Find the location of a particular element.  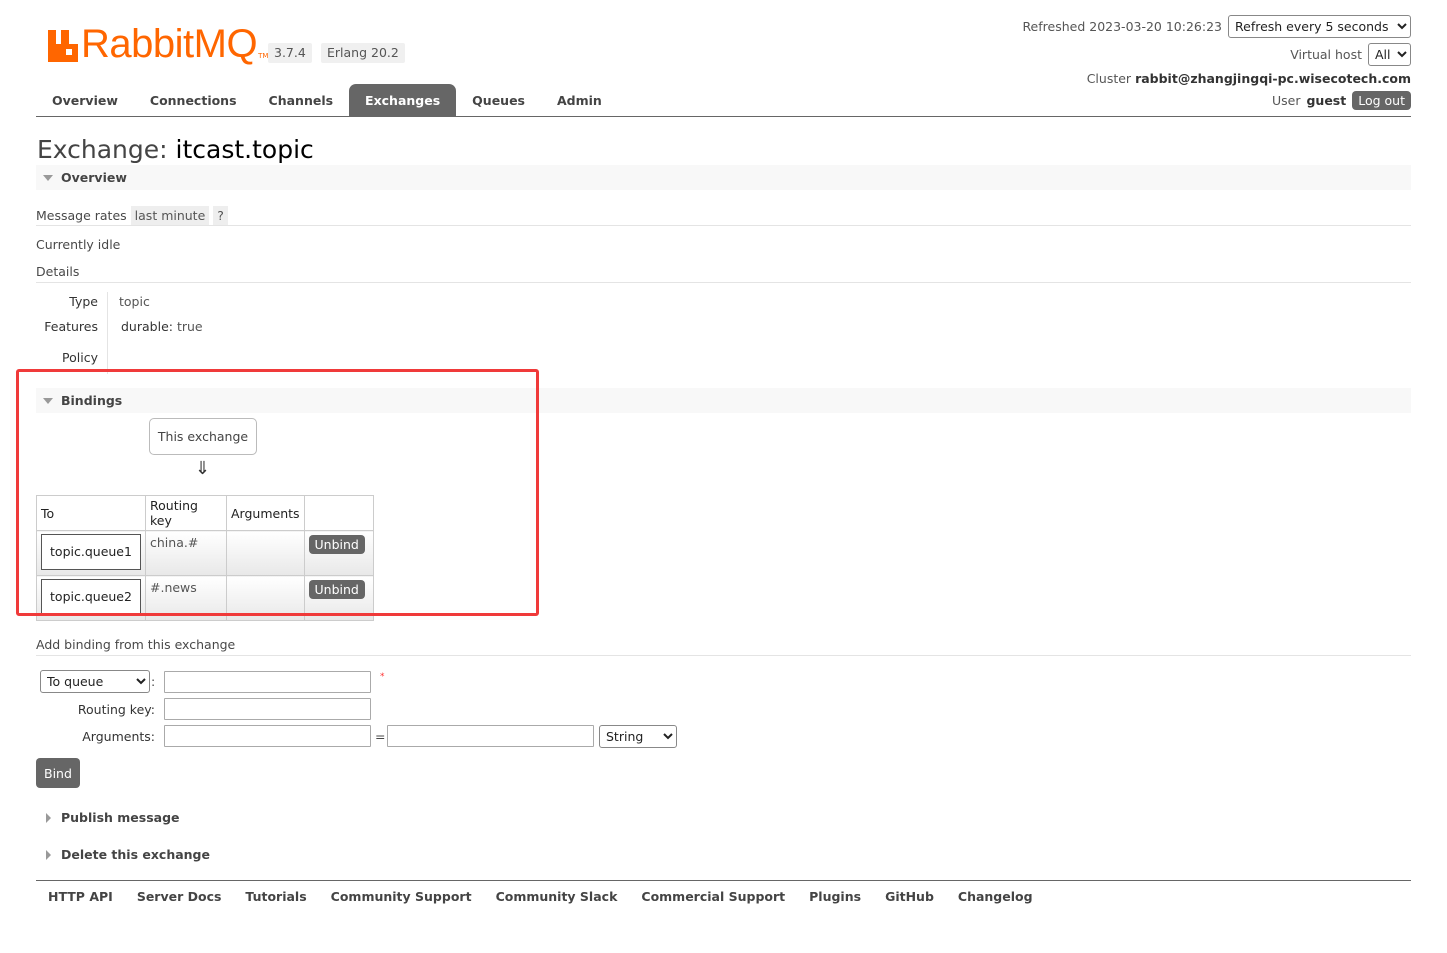

footer-link-http-api: HTTP API is located at coordinates (80, 896).